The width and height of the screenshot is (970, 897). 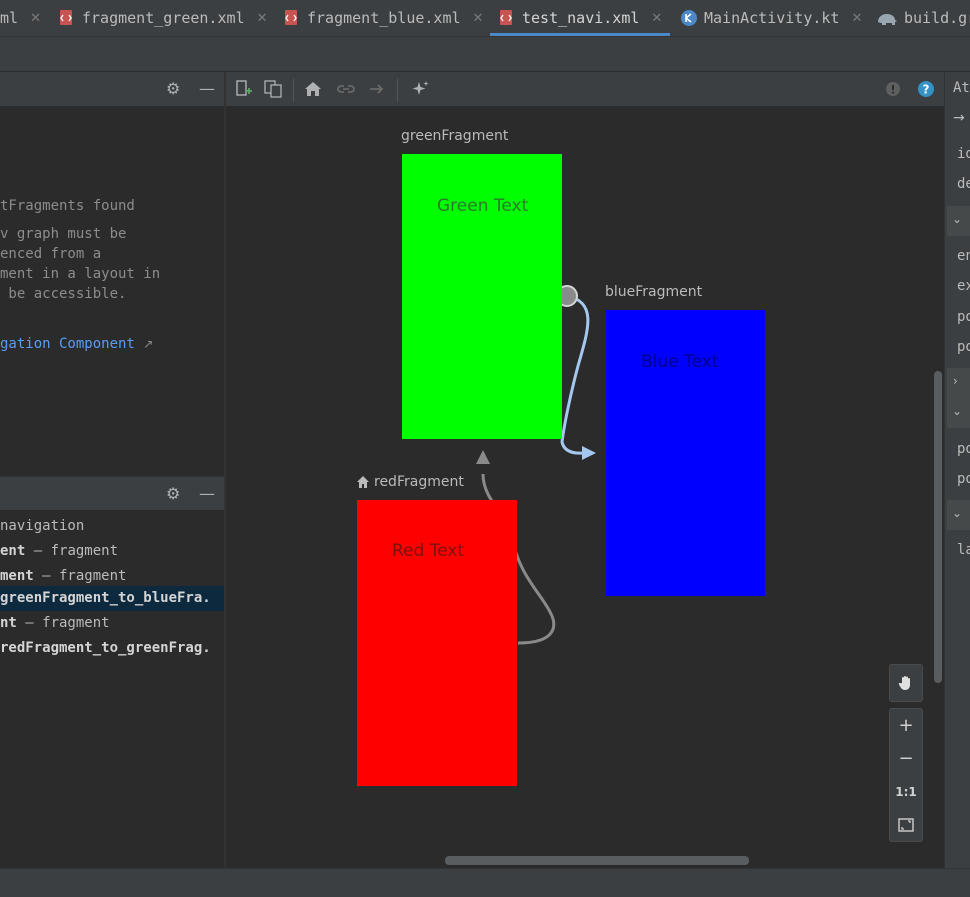 I want to click on tree-item-text: navigation, so click(x=42, y=526).